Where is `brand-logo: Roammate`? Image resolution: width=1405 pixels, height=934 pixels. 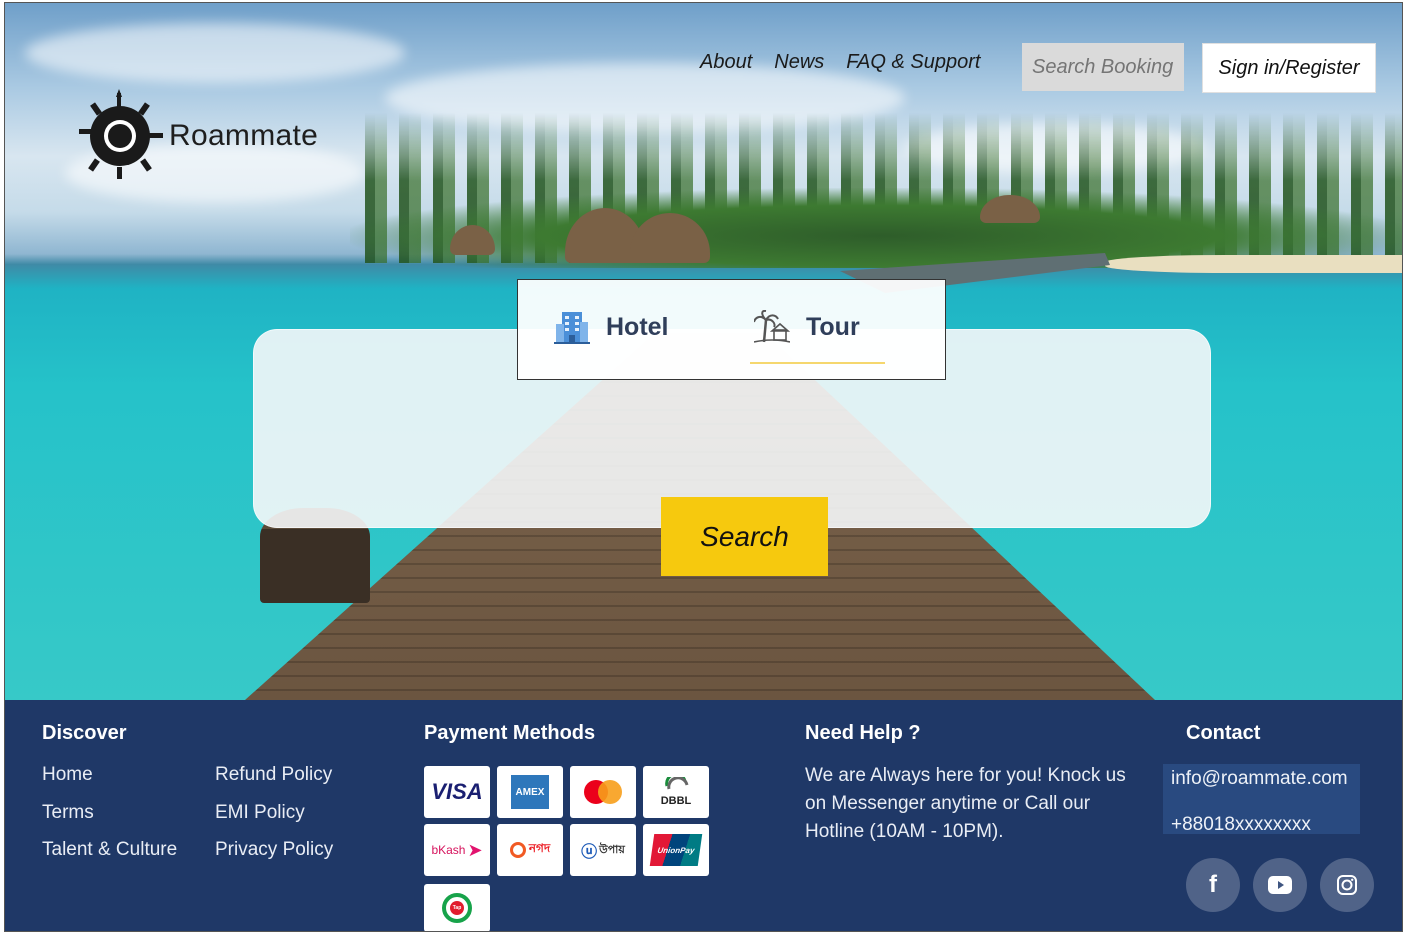
brand-logo: Roammate is located at coordinates (195, 136).